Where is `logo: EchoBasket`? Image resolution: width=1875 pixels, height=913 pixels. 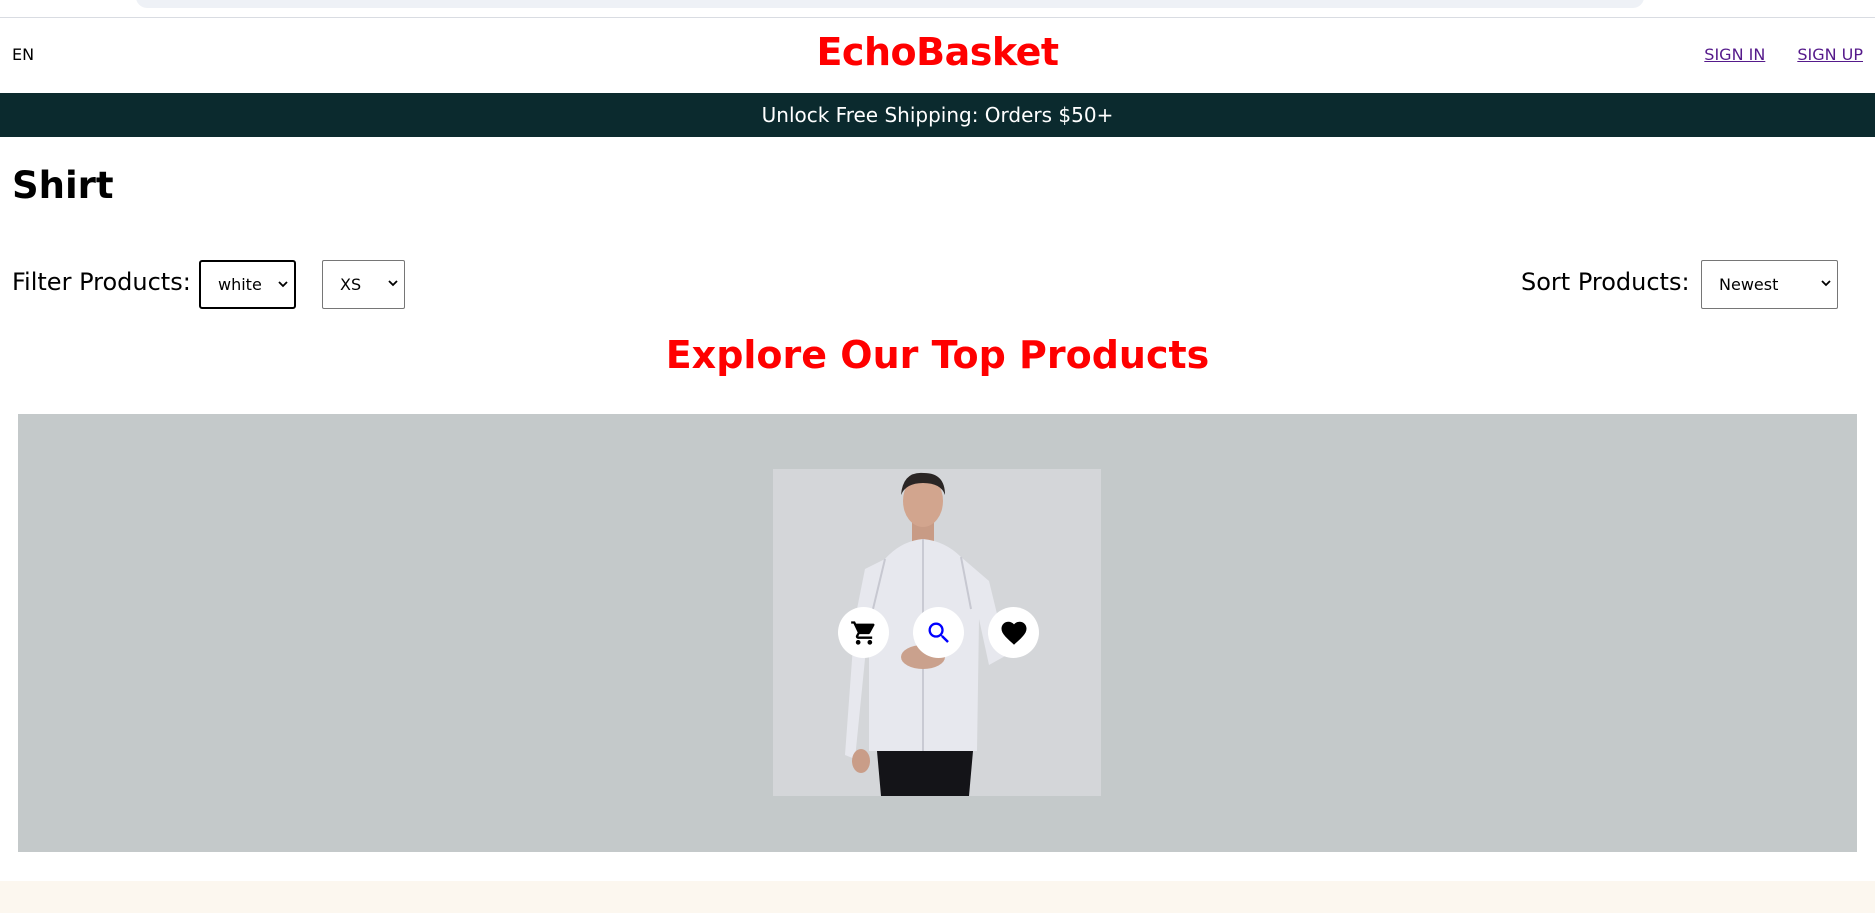
logo: EchoBasket is located at coordinates (937, 52).